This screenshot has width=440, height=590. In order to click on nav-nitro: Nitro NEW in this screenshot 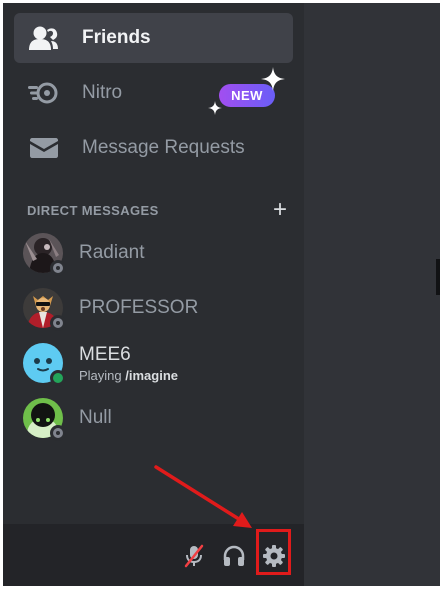, I will do `click(153, 92)`.